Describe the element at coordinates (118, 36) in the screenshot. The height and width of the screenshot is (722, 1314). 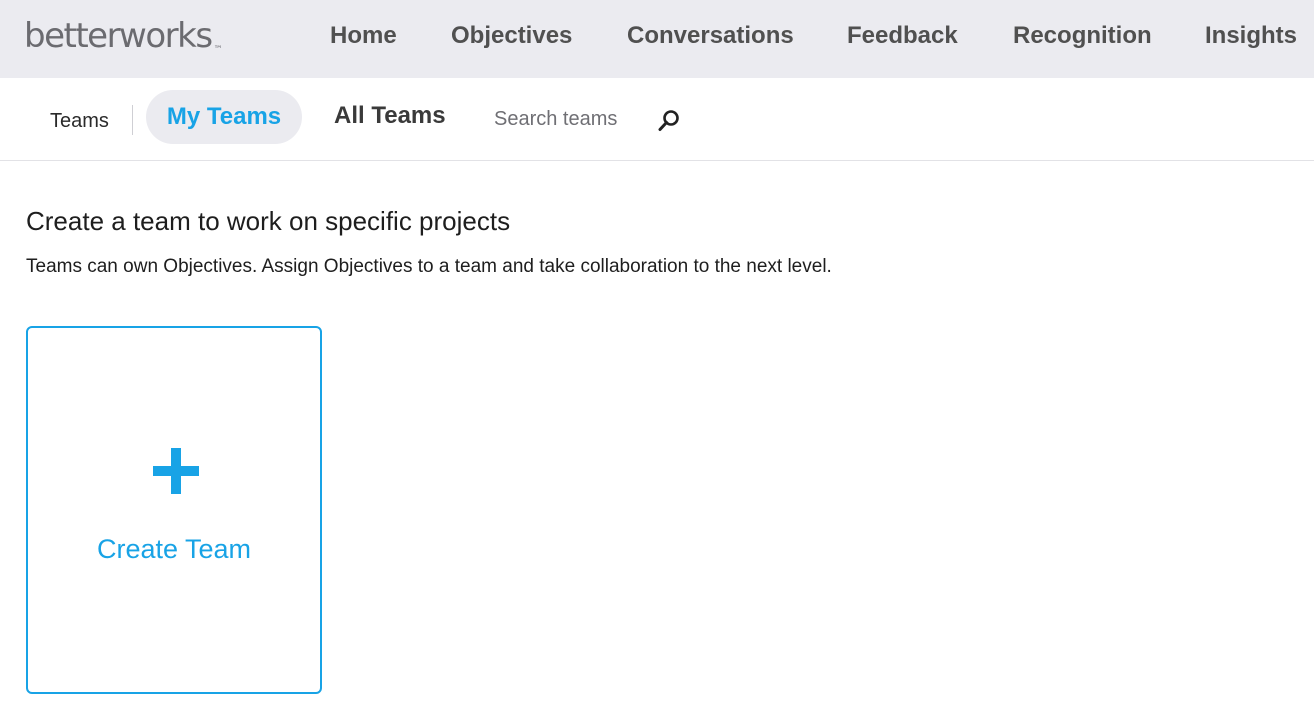
I see `logo-text: betterworks` at that location.